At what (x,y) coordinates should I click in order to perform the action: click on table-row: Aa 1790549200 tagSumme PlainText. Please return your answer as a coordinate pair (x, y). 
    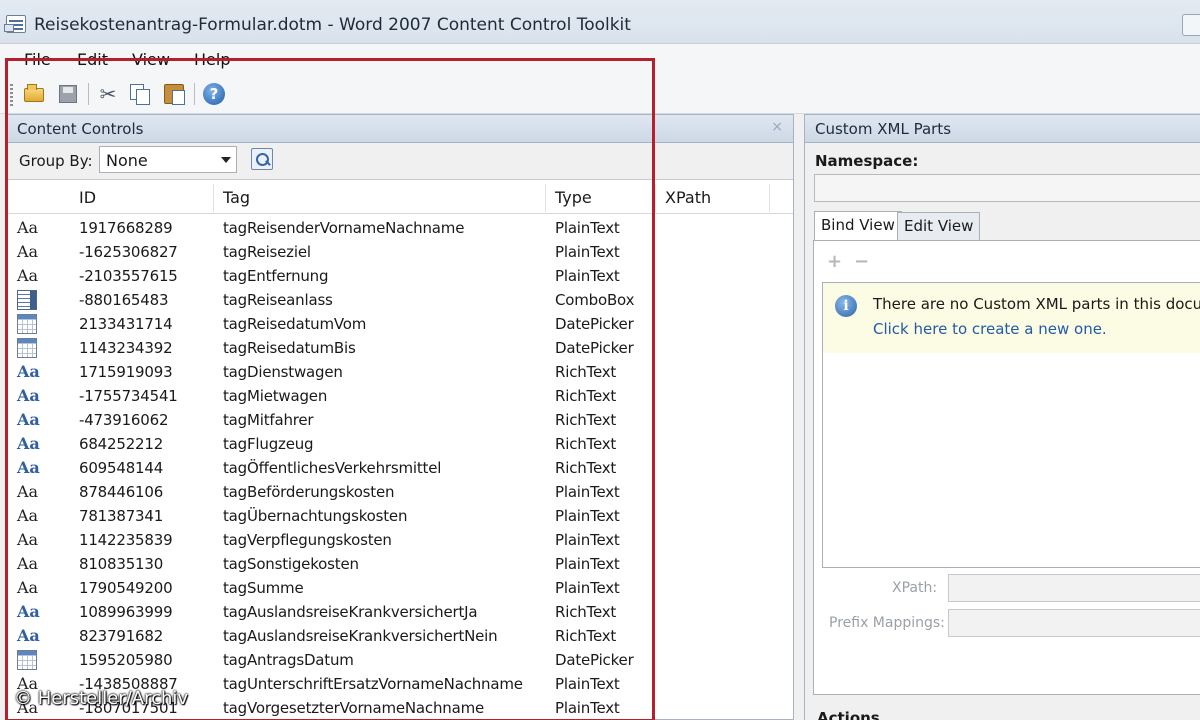
    Looking at the image, I should click on (400, 588).